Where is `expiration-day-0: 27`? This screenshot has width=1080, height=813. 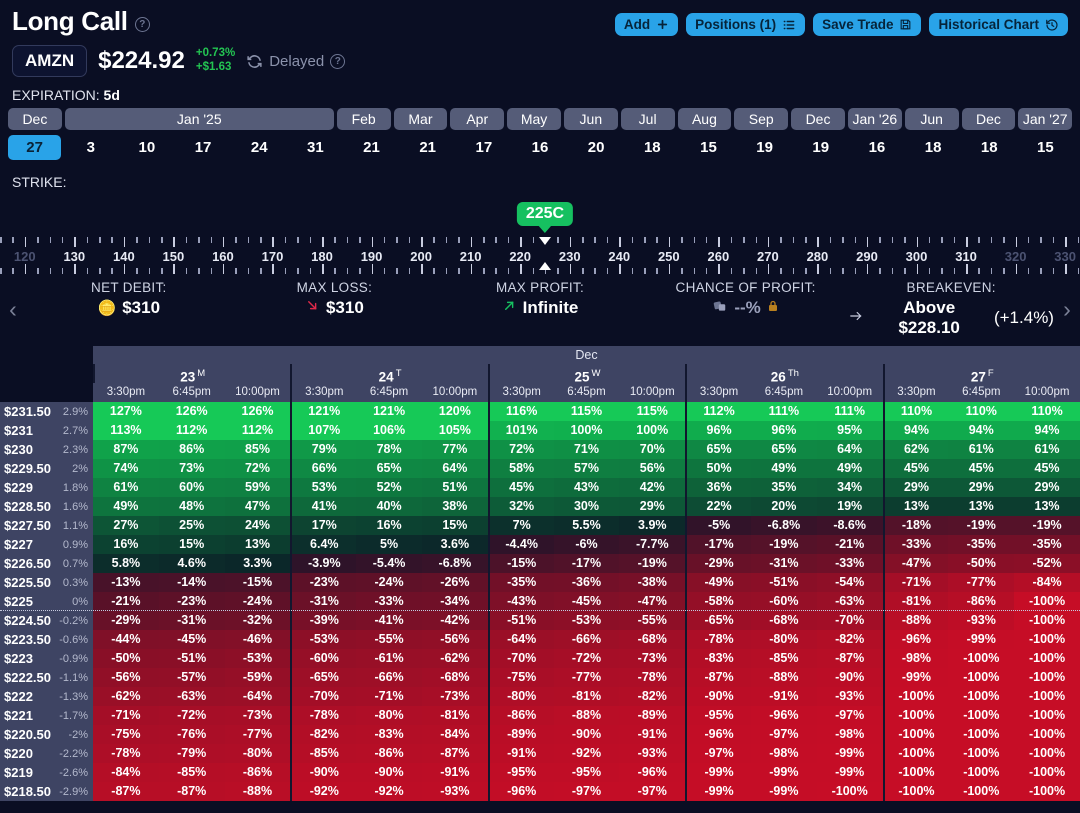 expiration-day-0: 27 is located at coordinates (35, 147).